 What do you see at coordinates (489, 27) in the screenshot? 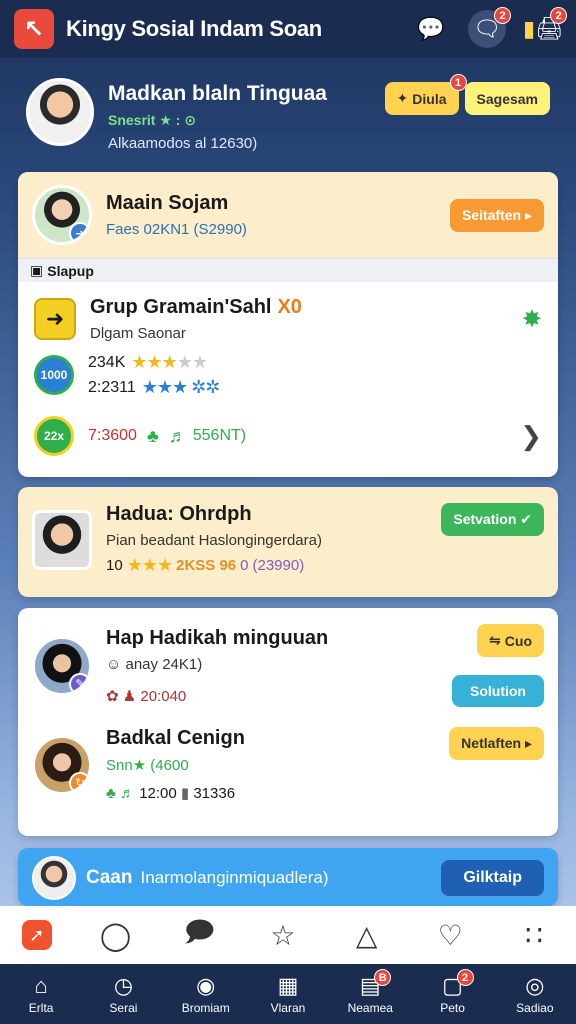
I see `chat-notification-icon: 🗨 2` at bounding box center [489, 27].